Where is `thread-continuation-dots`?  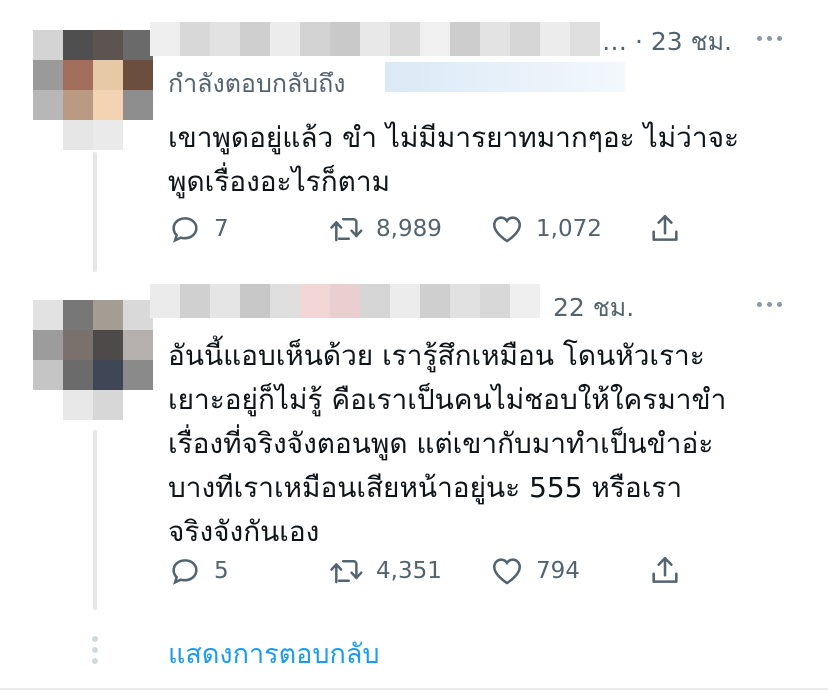 thread-continuation-dots is located at coordinates (95, 650).